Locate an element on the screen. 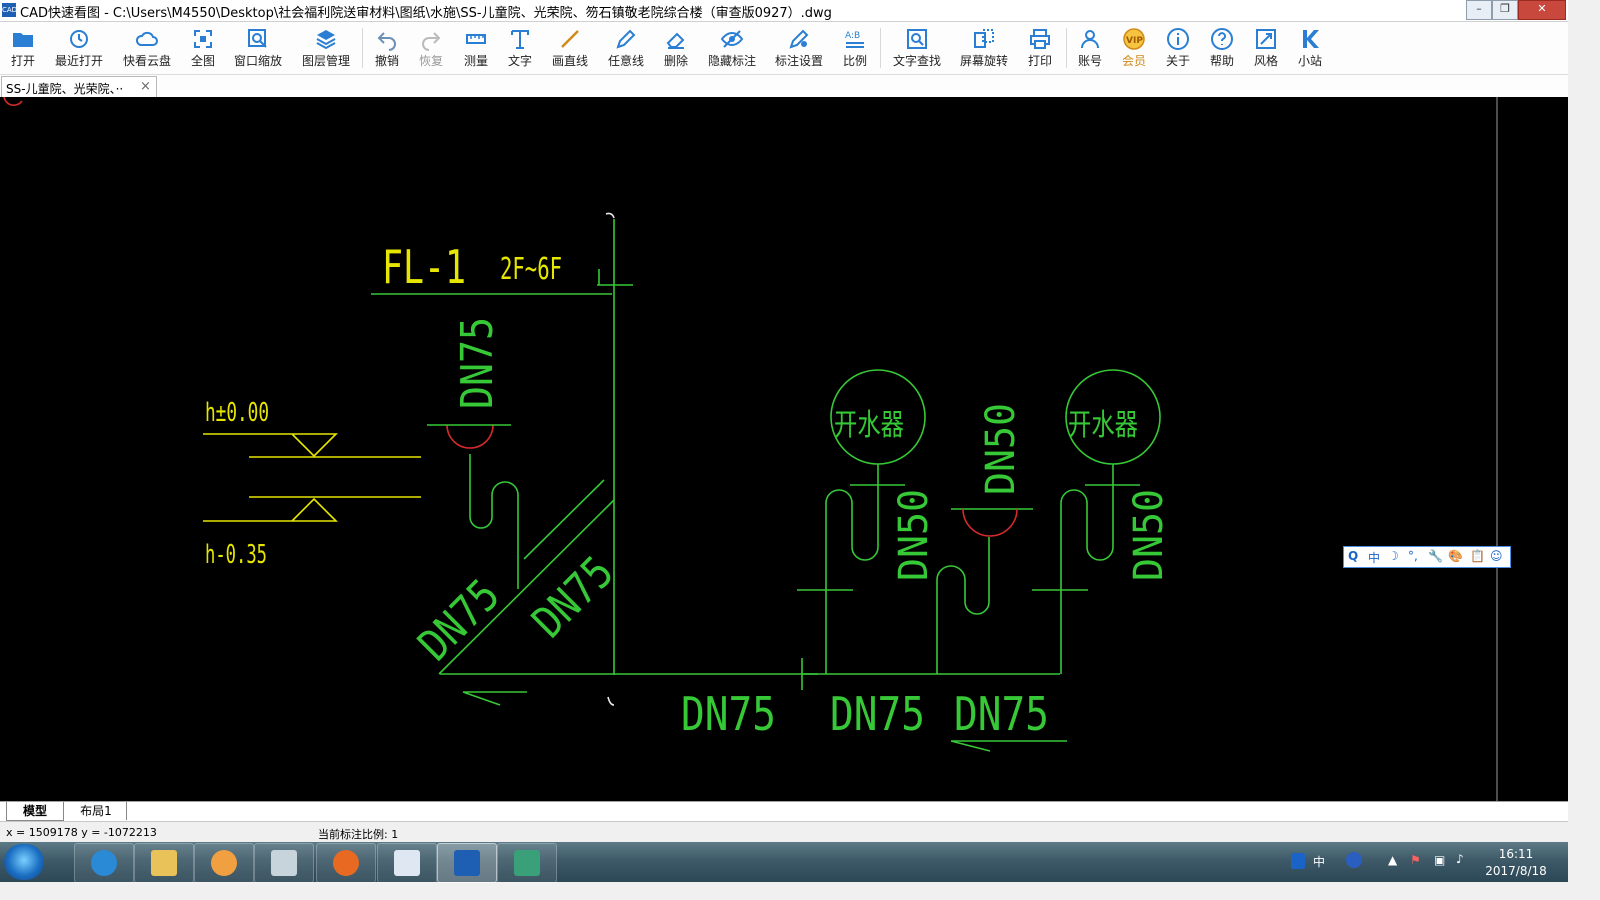 This screenshot has height=900, width=1600. taskbar-paint is located at coordinates (224, 863).